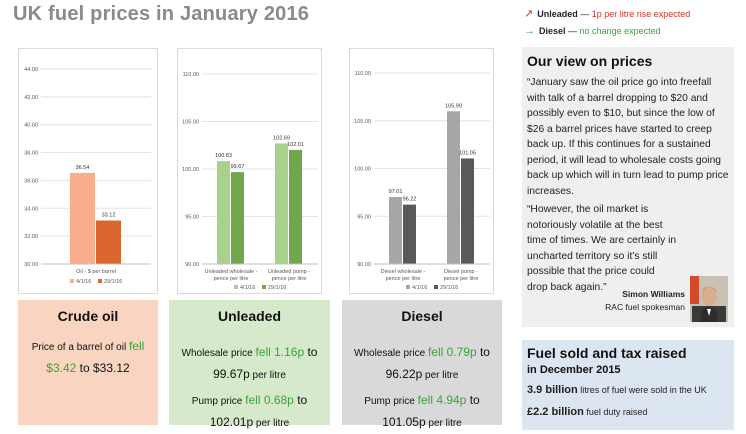  Describe the element at coordinates (529, 14) in the screenshot. I see `arrow-up-right-icon: ↗` at that location.